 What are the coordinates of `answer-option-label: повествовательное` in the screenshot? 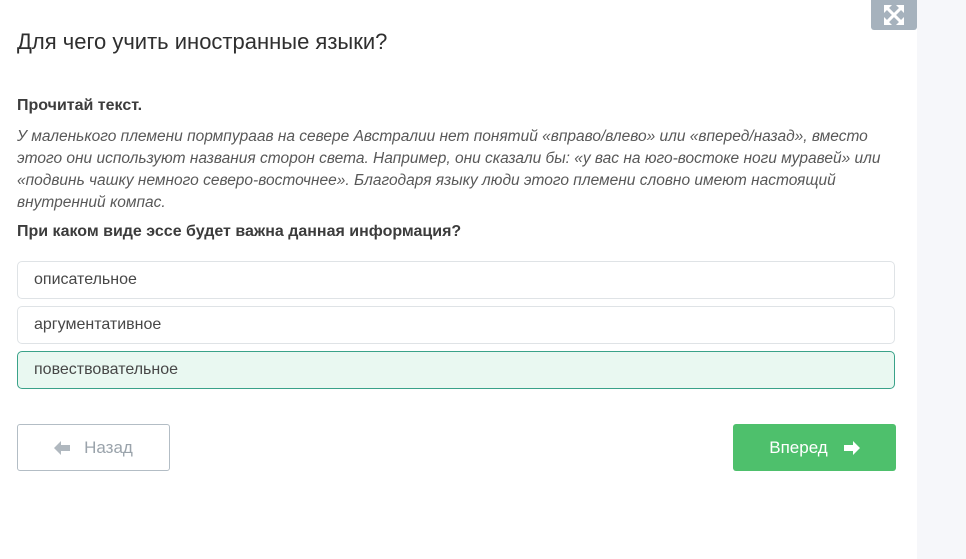 It's located at (106, 369).